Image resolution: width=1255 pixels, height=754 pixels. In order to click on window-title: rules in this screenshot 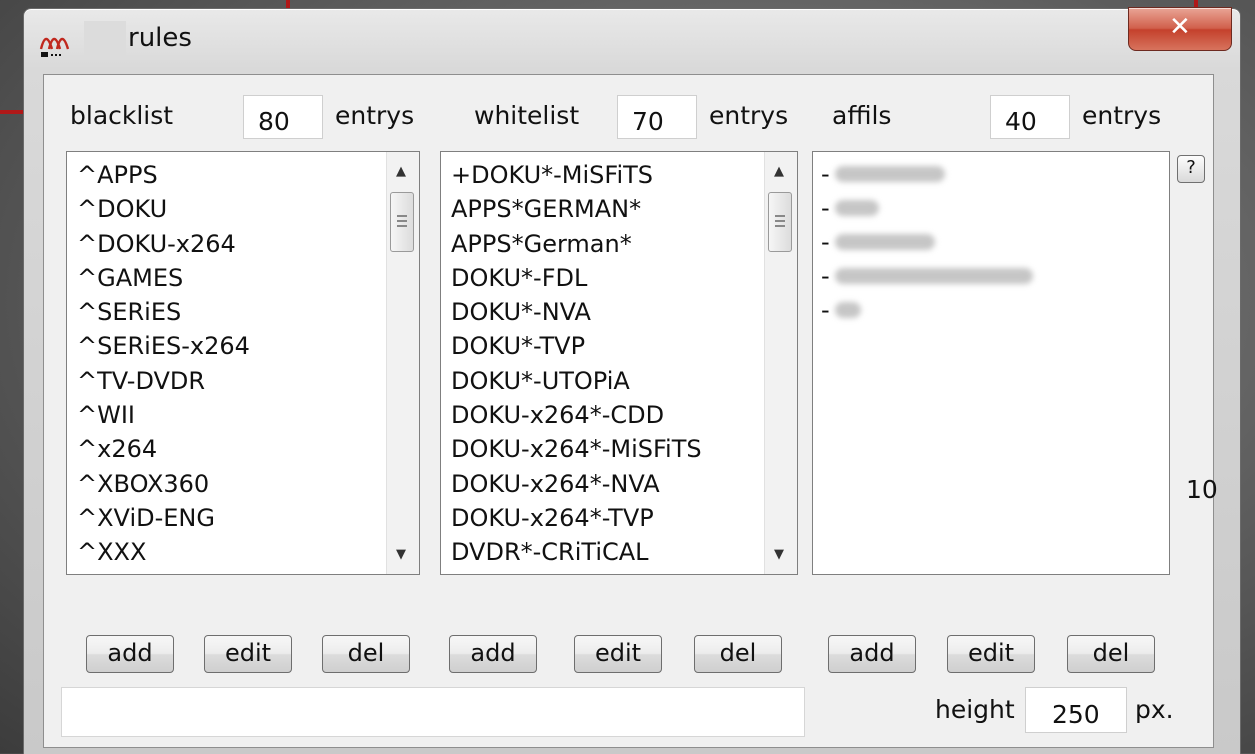, I will do `click(160, 38)`.